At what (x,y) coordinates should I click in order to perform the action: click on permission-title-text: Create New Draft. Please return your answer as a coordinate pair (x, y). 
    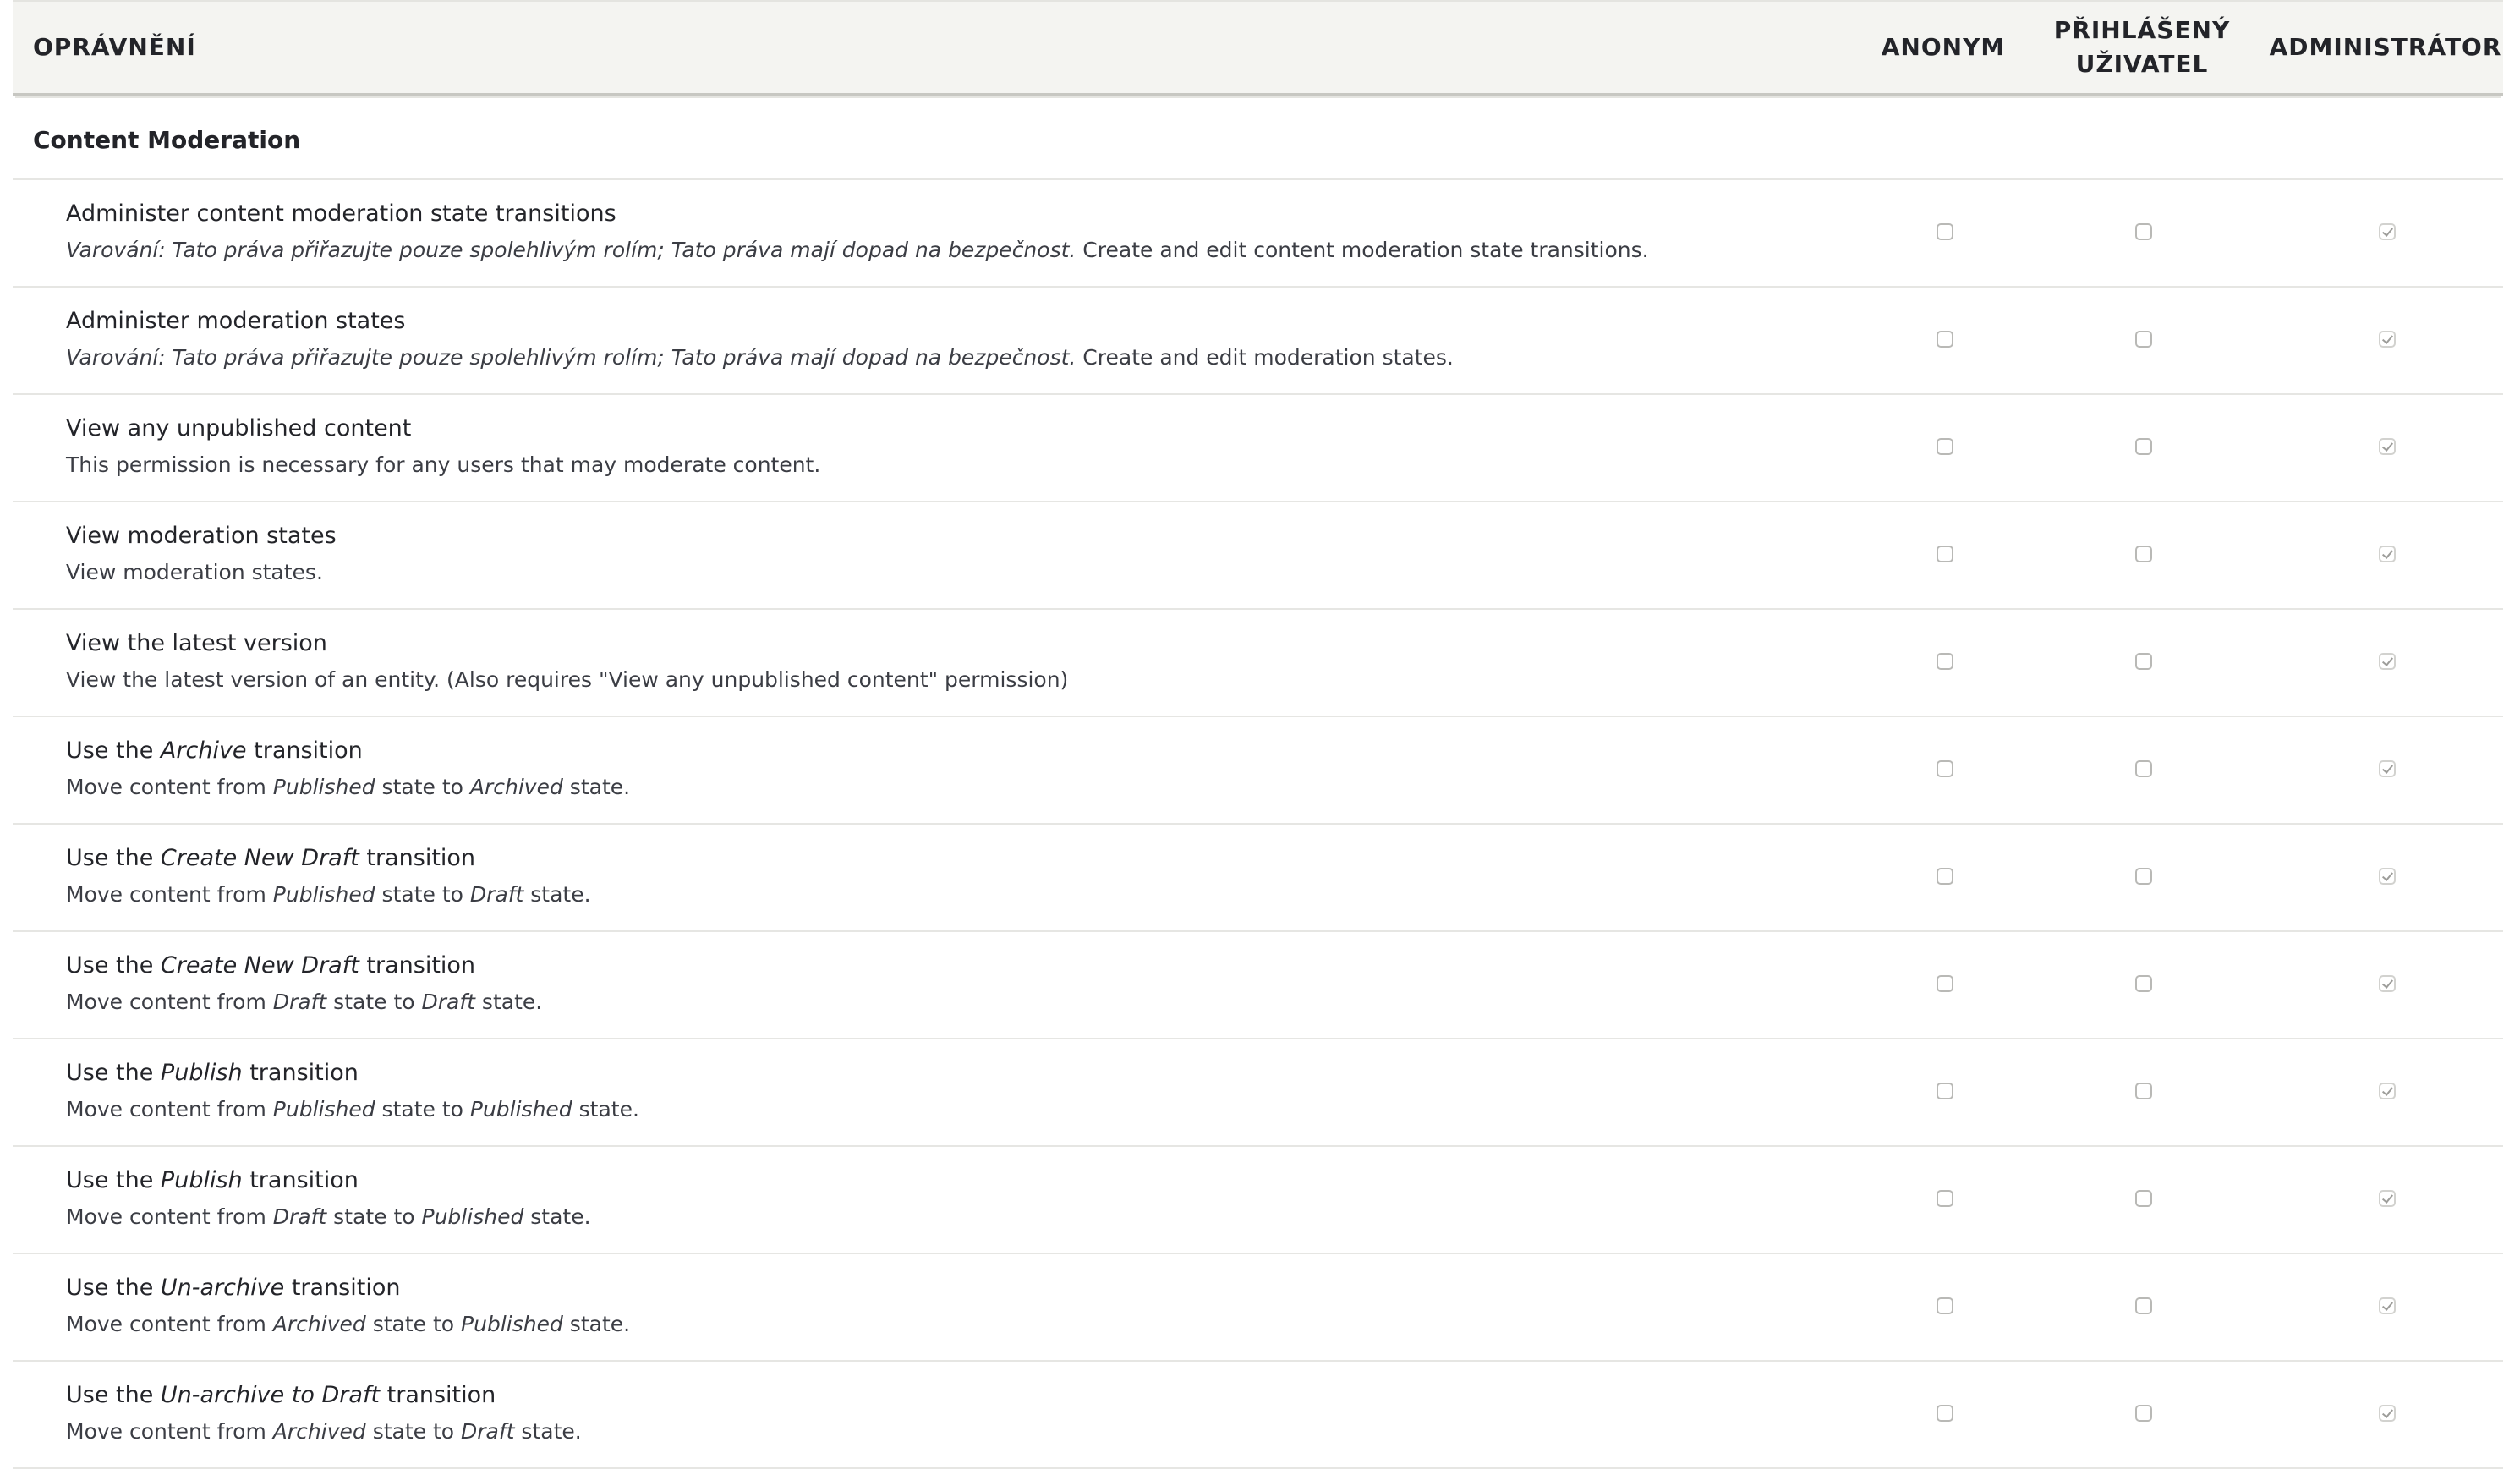
    Looking at the image, I should click on (259, 966).